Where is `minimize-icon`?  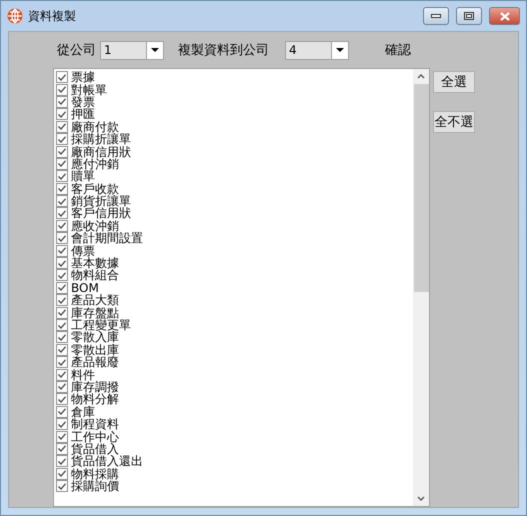
minimize-icon is located at coordinates (436, 16).